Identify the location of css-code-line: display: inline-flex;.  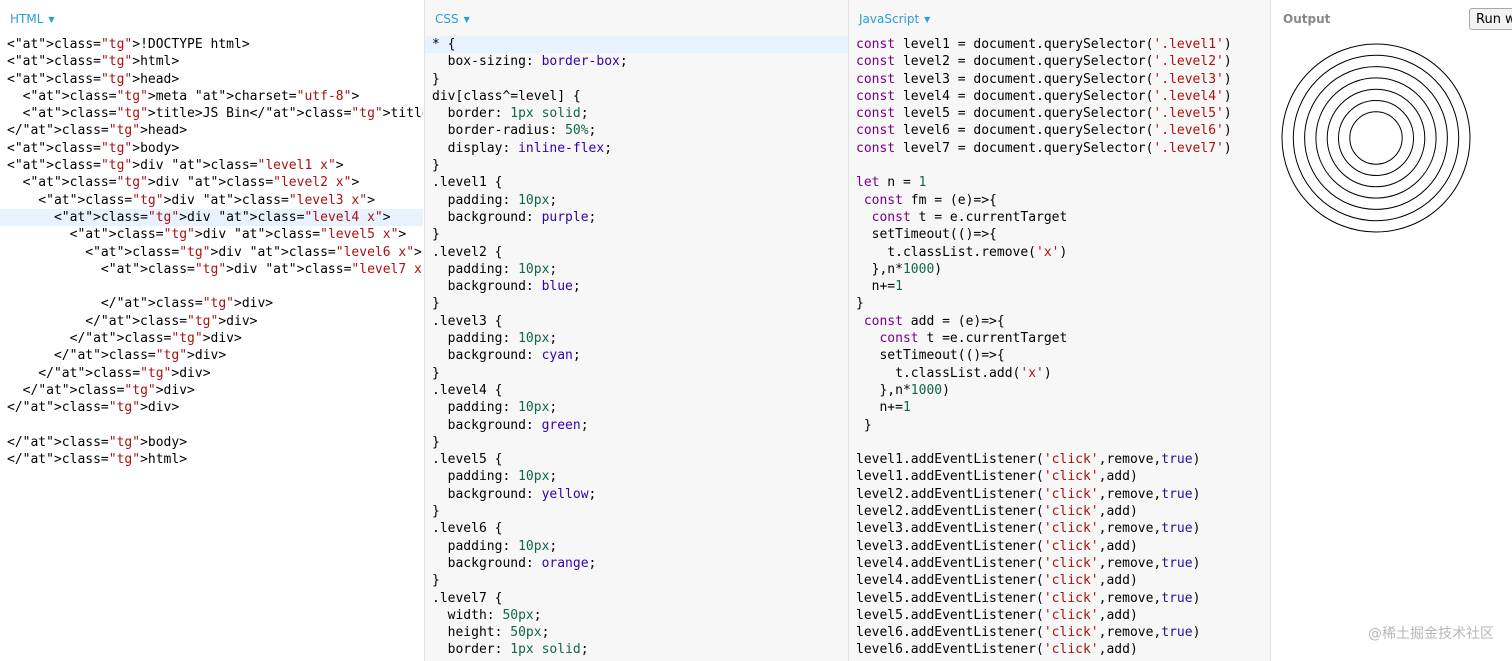
(522, 148).